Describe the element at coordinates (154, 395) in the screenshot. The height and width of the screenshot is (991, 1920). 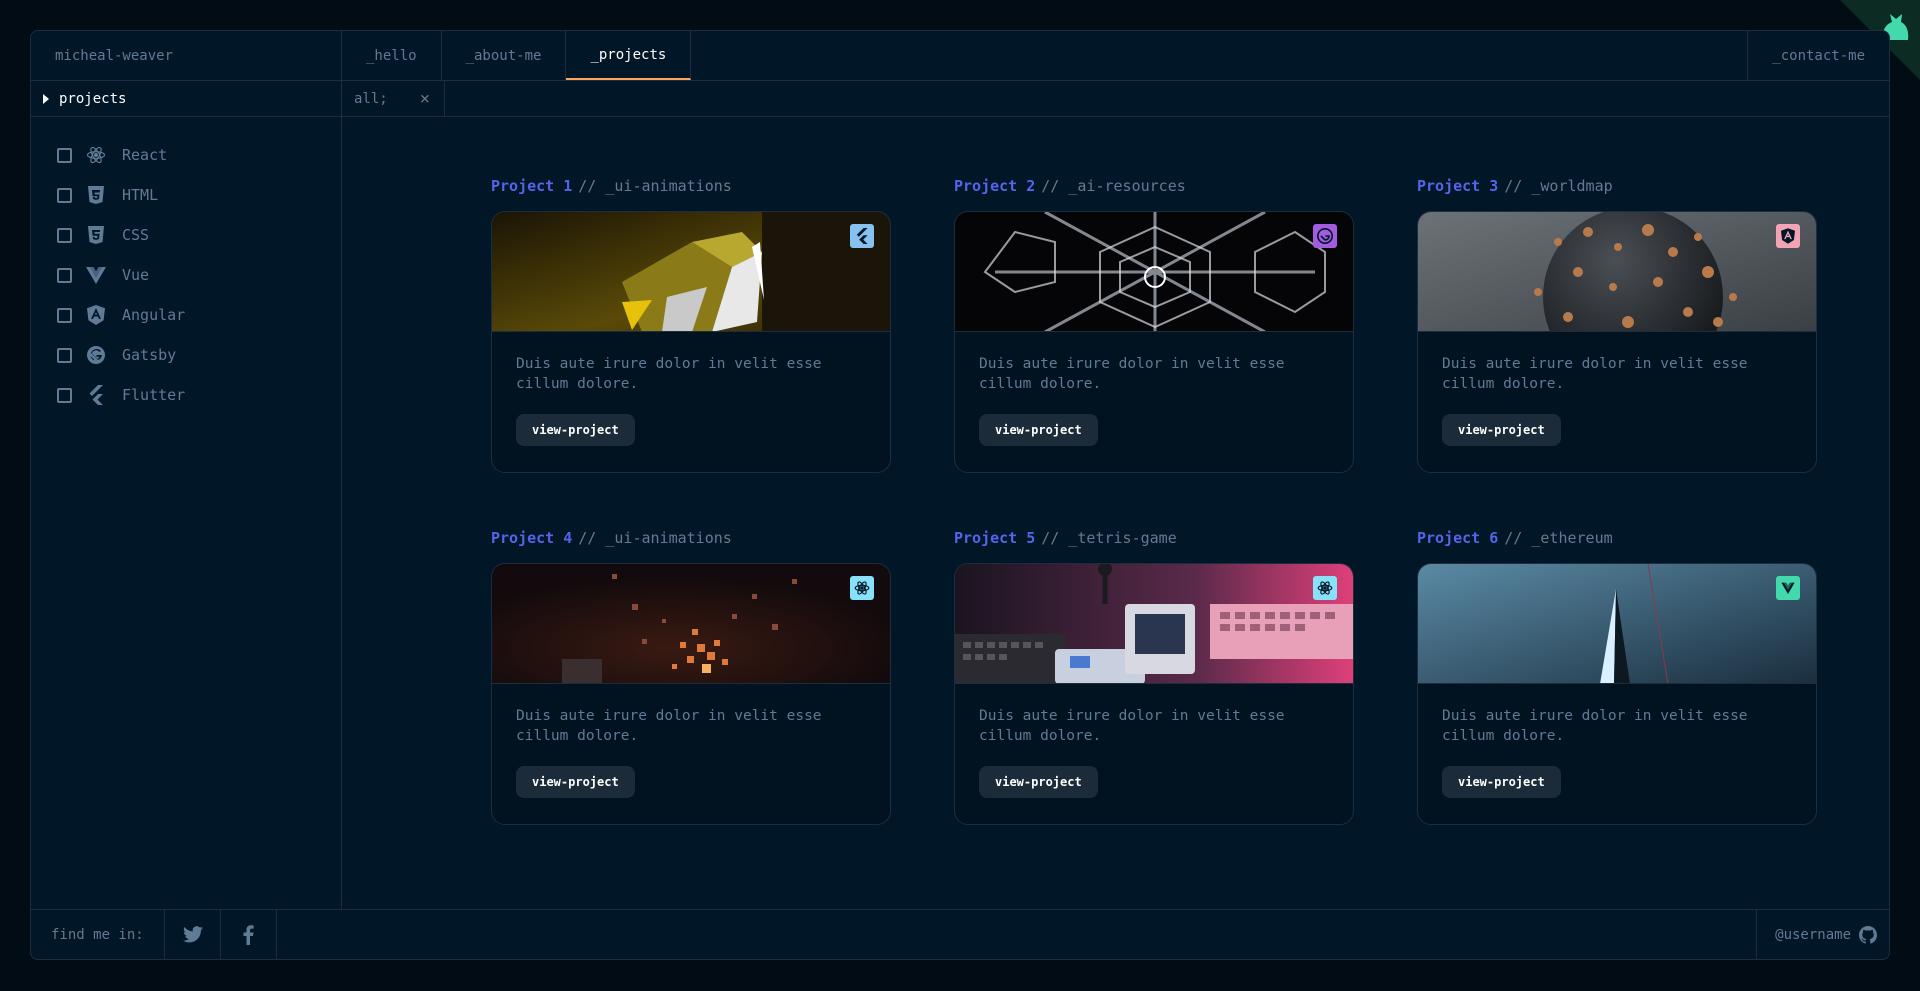
I see `filter-label: Flutter` at that location.